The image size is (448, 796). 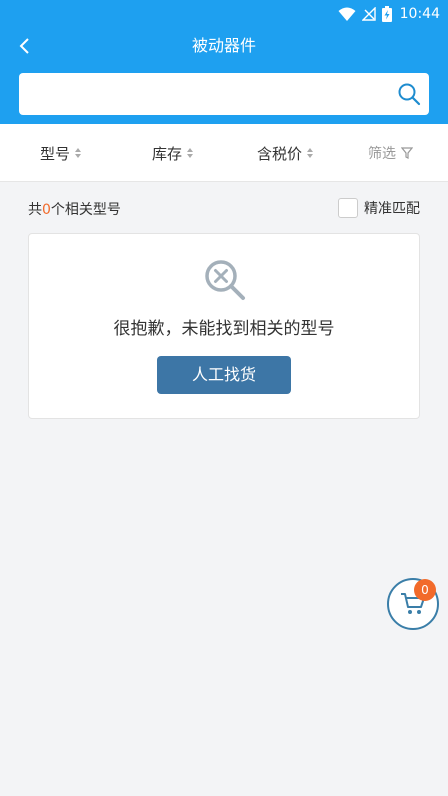 I want to click on result-suffix: 个相关型号, so click(x=85, y=210).